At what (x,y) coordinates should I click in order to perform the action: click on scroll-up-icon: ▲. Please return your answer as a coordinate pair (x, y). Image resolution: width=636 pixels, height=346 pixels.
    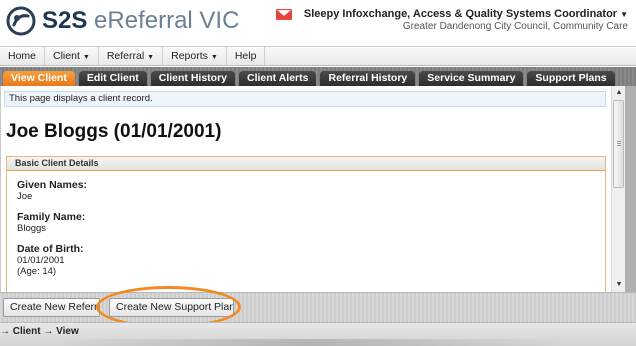
    Looking at the image, I should click on (619, 93).